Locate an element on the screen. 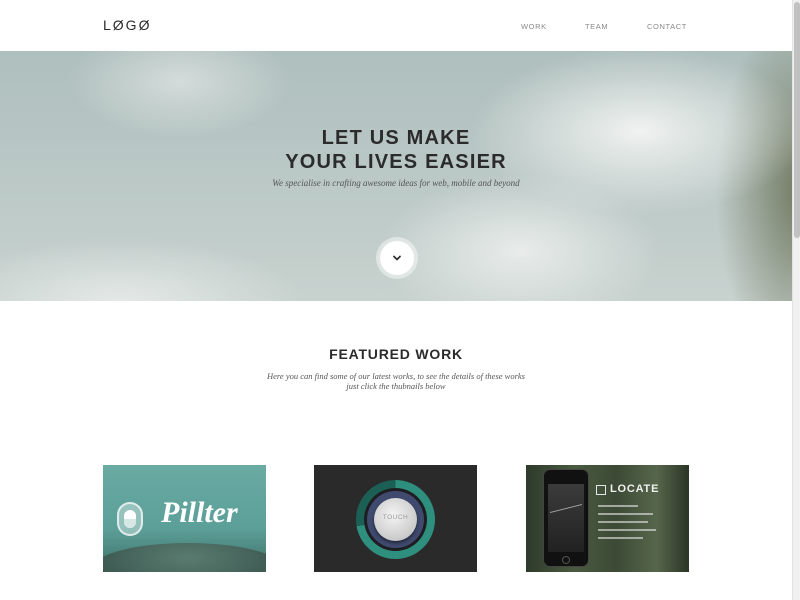 This screenshot has height=600, width=800. vertical-scrollbar is located at coordinates (796, 300).